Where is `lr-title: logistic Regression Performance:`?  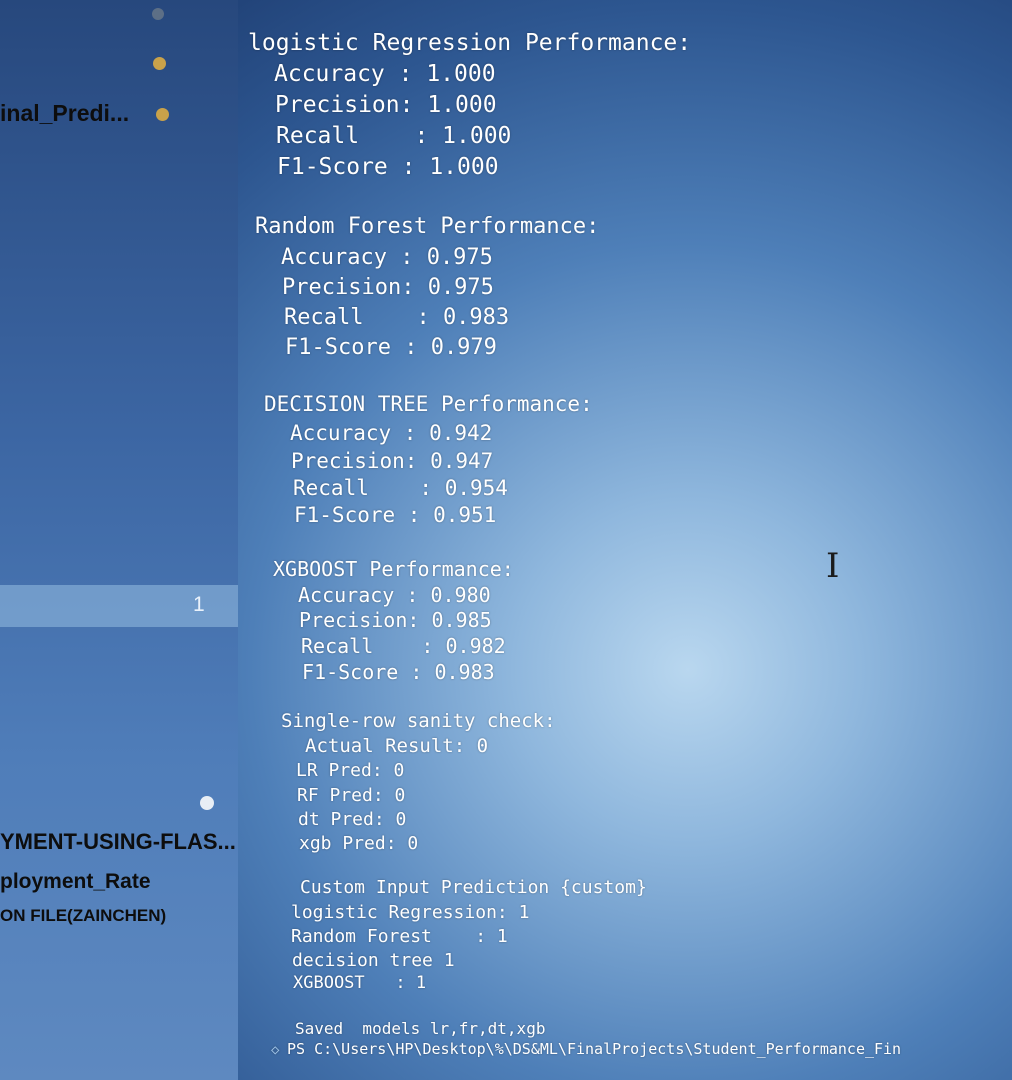 lr-title: logistic Regression Performance: is located at coordinates (470, 43).